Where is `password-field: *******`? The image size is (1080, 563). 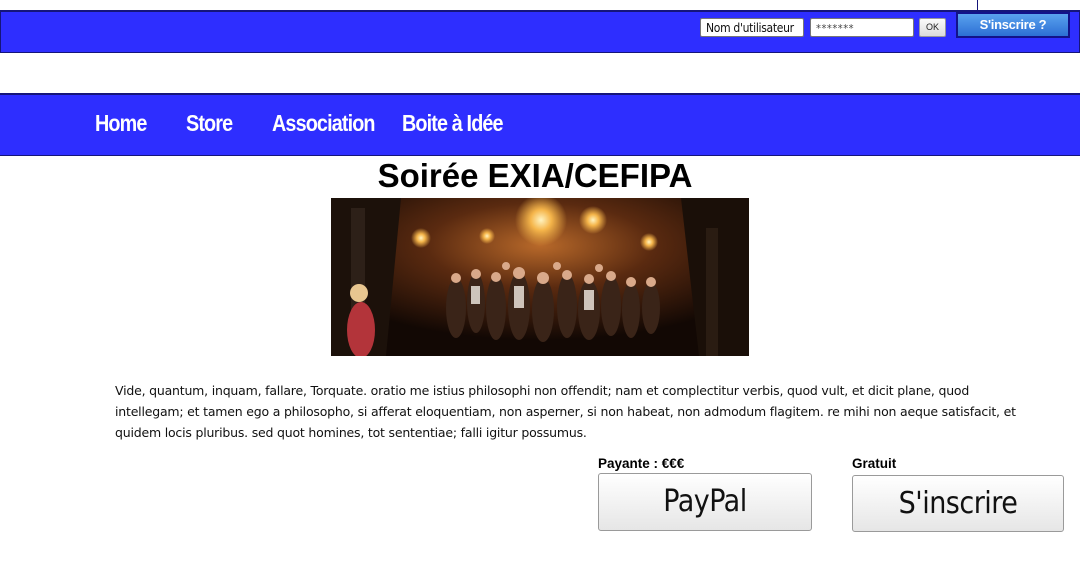 password-field: ******* is located at coordinates (862, 27).